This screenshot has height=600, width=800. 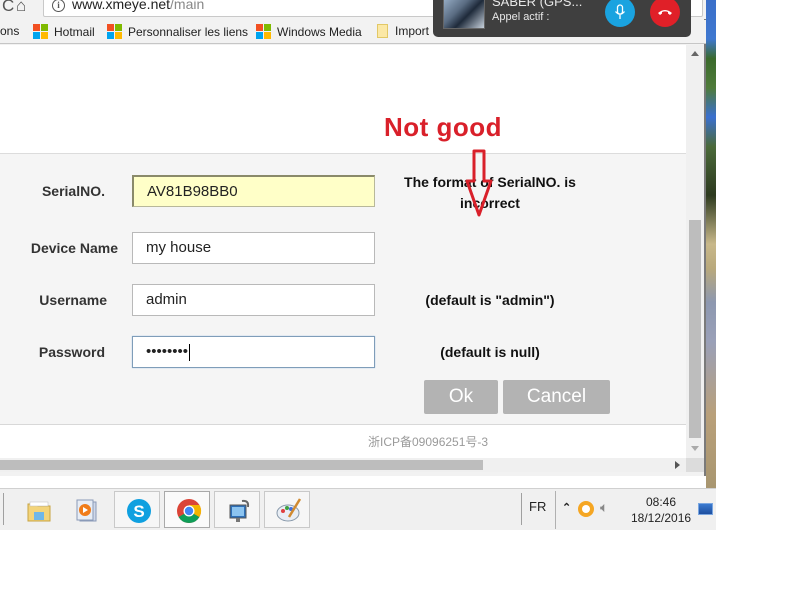 What do you see at coordinates (8, 8) in the screenshot?
I see `reload-icon: C` at bounding box center [8, 8].